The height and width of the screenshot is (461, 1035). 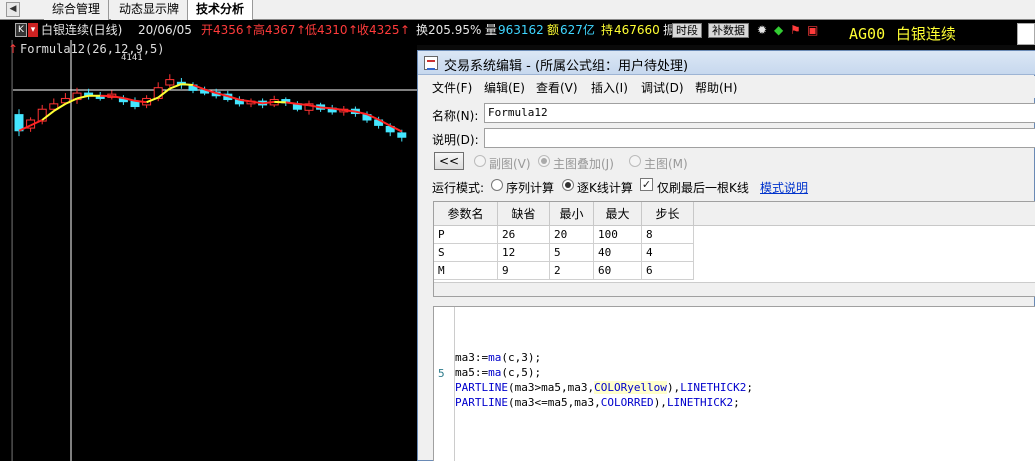 What do you see at coordinates (668, 253) in the screenshot?
I see `table-cell: 4` at bounding box center [668, 253].